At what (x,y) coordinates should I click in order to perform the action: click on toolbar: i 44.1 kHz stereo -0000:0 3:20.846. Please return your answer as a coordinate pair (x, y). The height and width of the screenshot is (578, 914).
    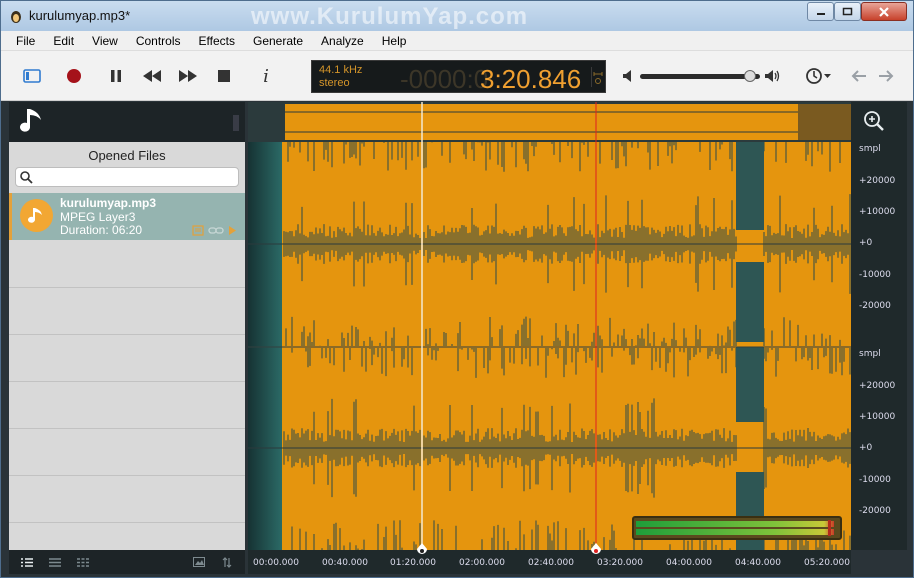
    Looking at the image, I should click on (457, 76).